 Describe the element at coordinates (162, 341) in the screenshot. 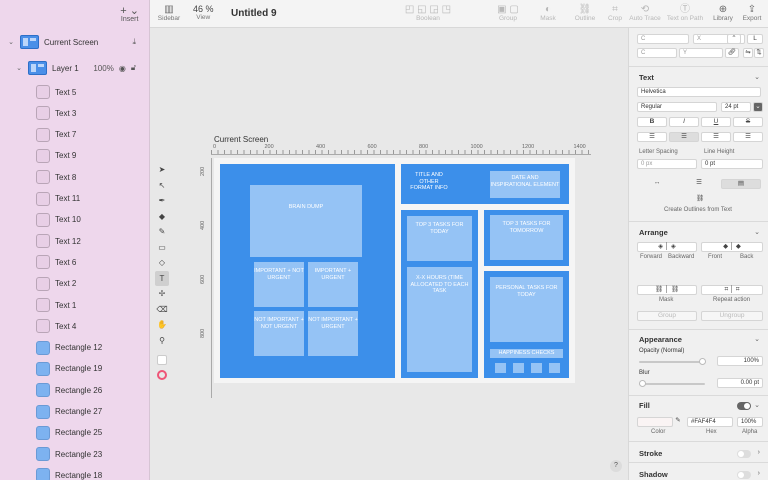

I see `zoom-icon: ⚲` at that location.